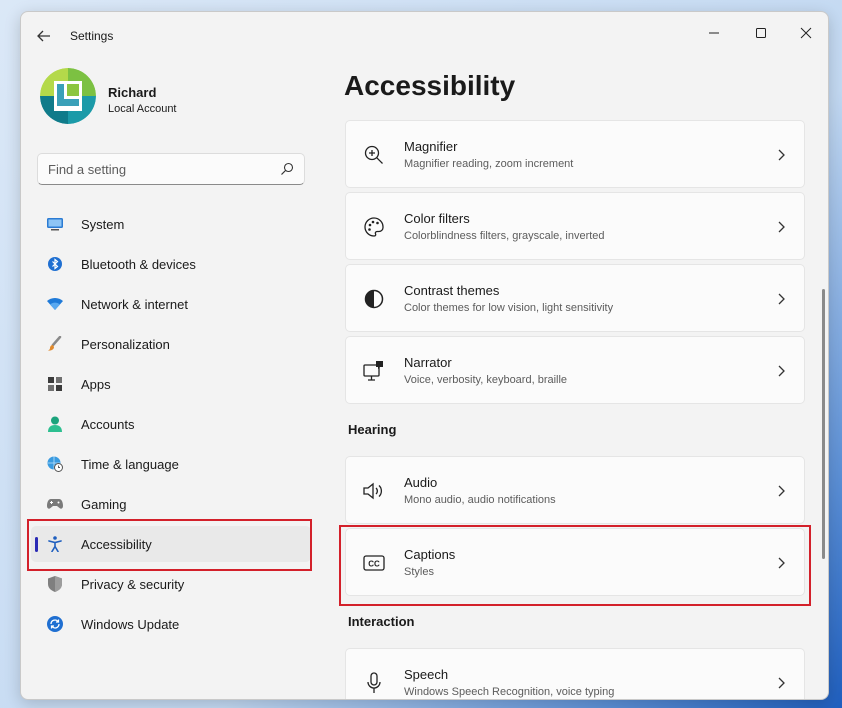  I want to click on avatar, so click(68, 96).